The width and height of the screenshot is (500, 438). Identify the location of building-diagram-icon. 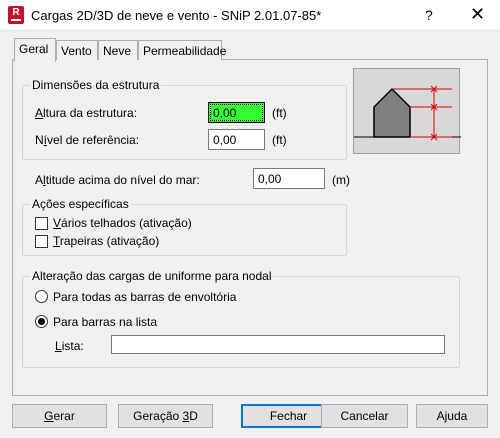
(407, 113).